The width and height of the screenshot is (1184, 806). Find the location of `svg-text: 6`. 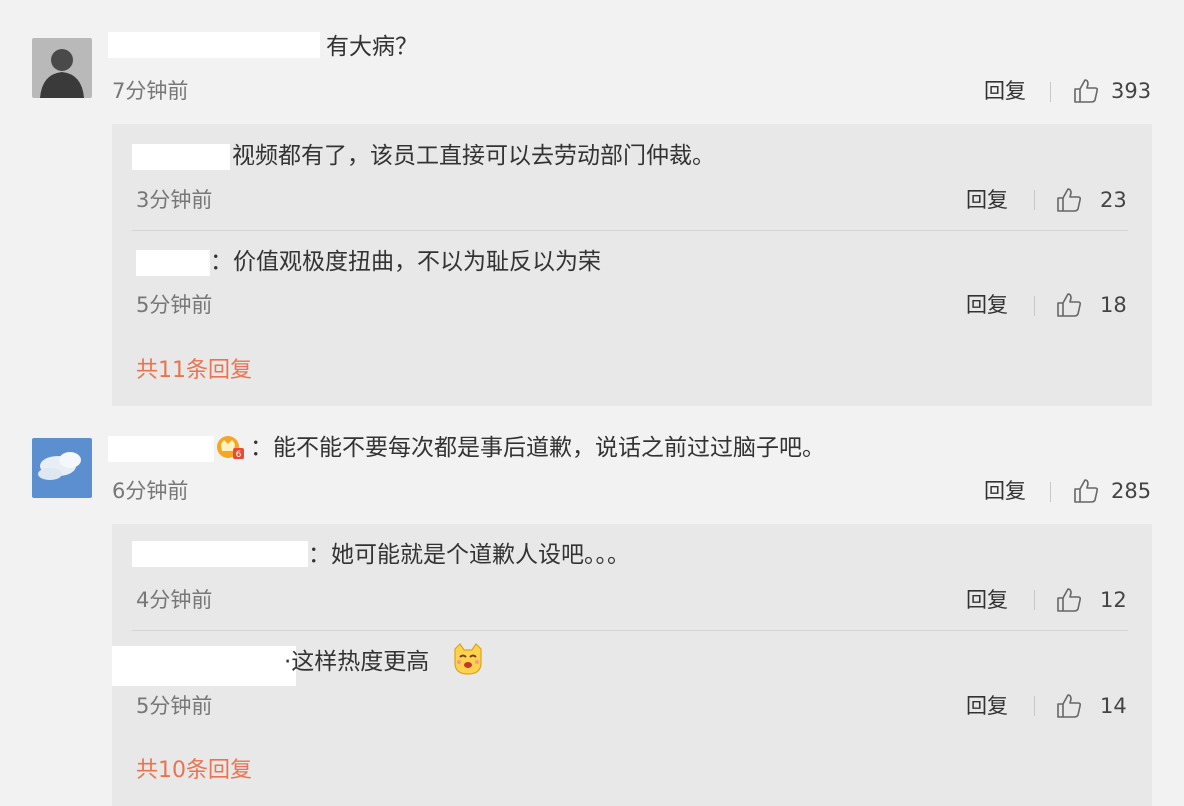

svg-text: 6 is located at coordinates (239, 455).